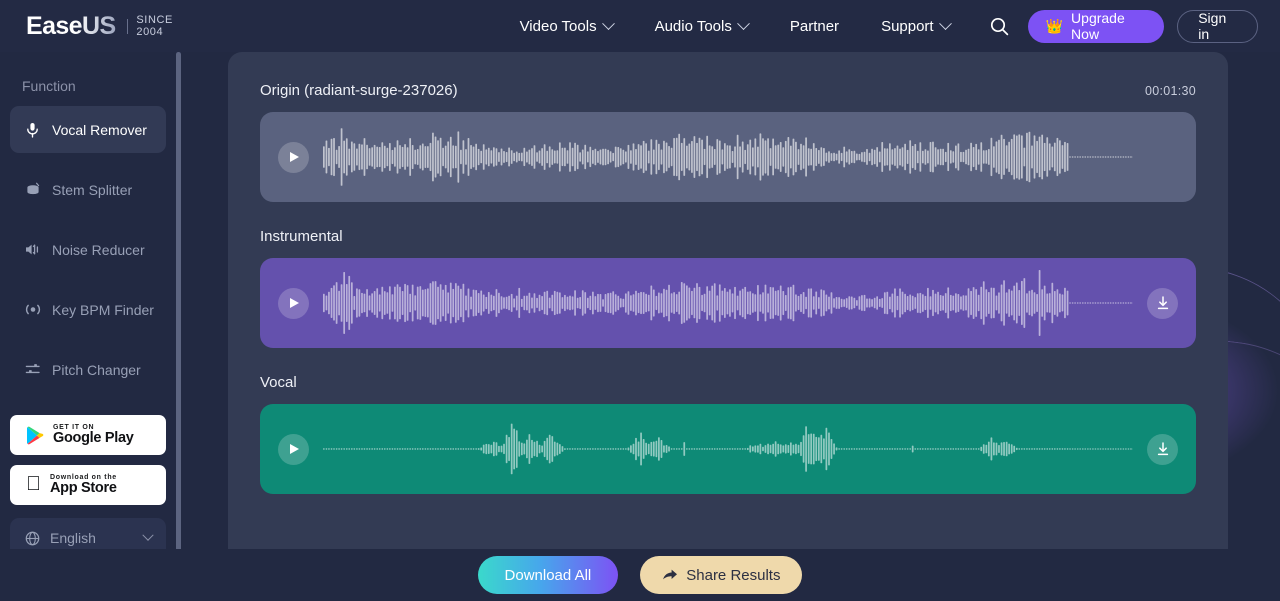 This screenshot has width=1280, height=601. I want to click on track-card-instrumental, so click(728, 303).